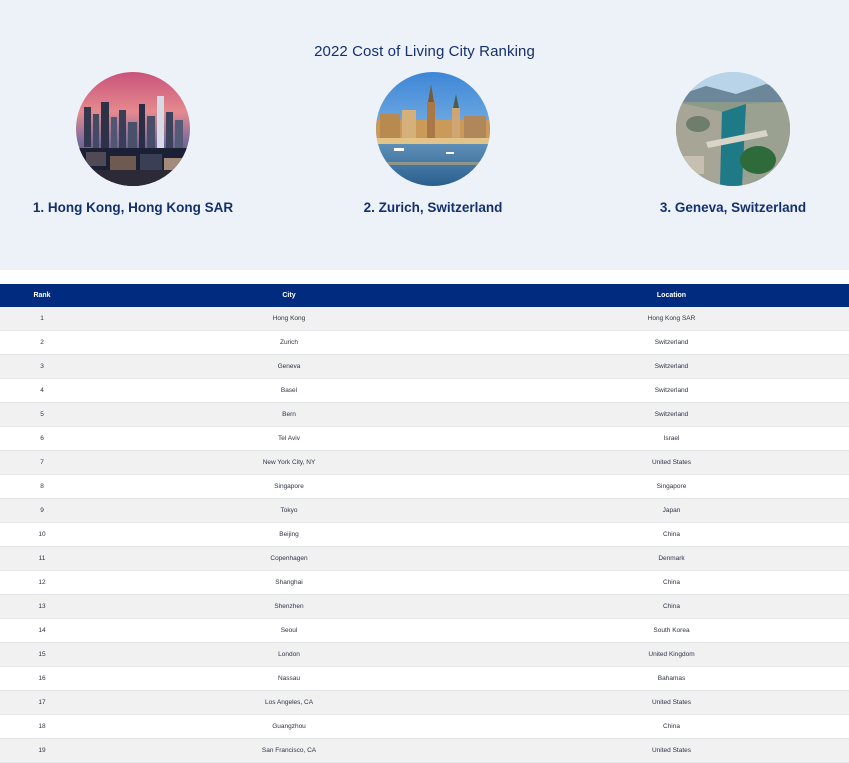 This screenshot has height=763, width=849. Describe the element at coordinates (42, 702) in the screenshot. I see `rank-cell: 17` at that location.